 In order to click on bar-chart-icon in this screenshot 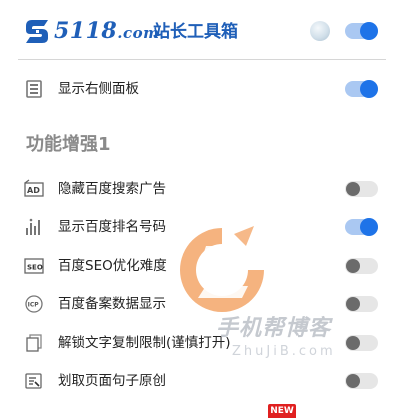, I will do `click(34, 227)`.